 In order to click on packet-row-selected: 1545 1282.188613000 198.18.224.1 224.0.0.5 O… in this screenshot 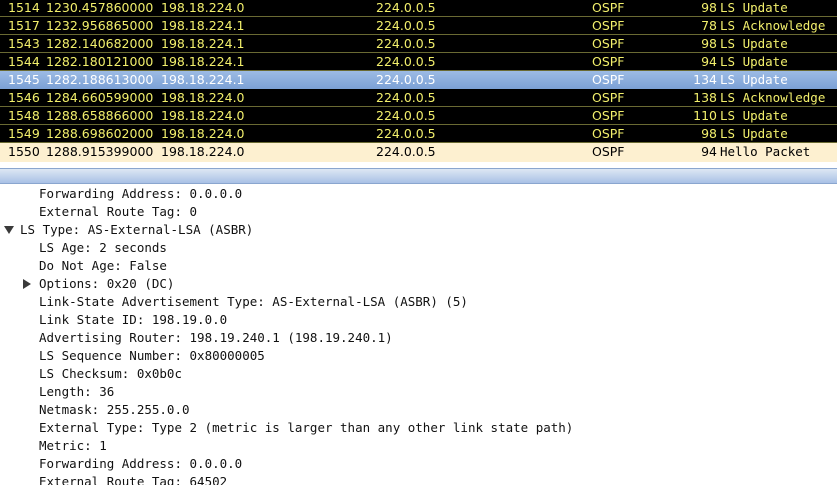, I will do `click(418, 80)`.